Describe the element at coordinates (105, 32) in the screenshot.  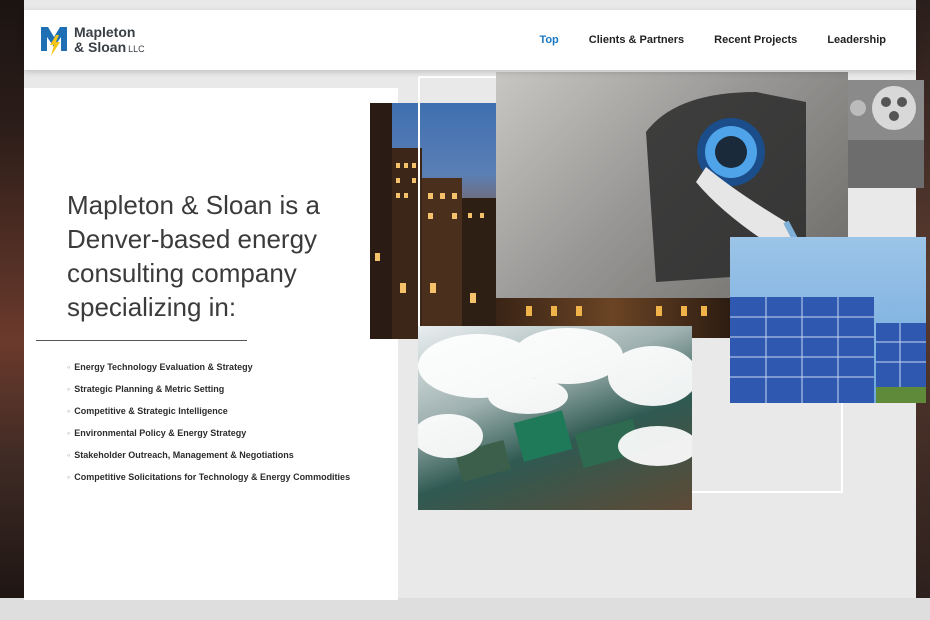
I see `logo-line-1: Mapleton` at that location.